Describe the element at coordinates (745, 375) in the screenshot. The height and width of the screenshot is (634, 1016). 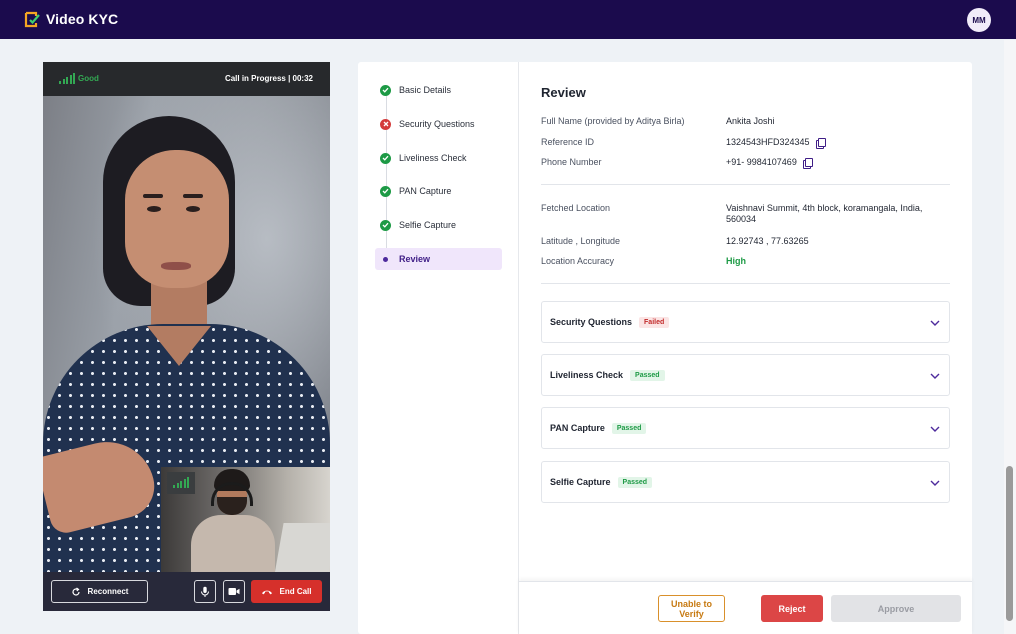
I see `accordion-liveliness-check: Liveliness Check Passed` at that location.